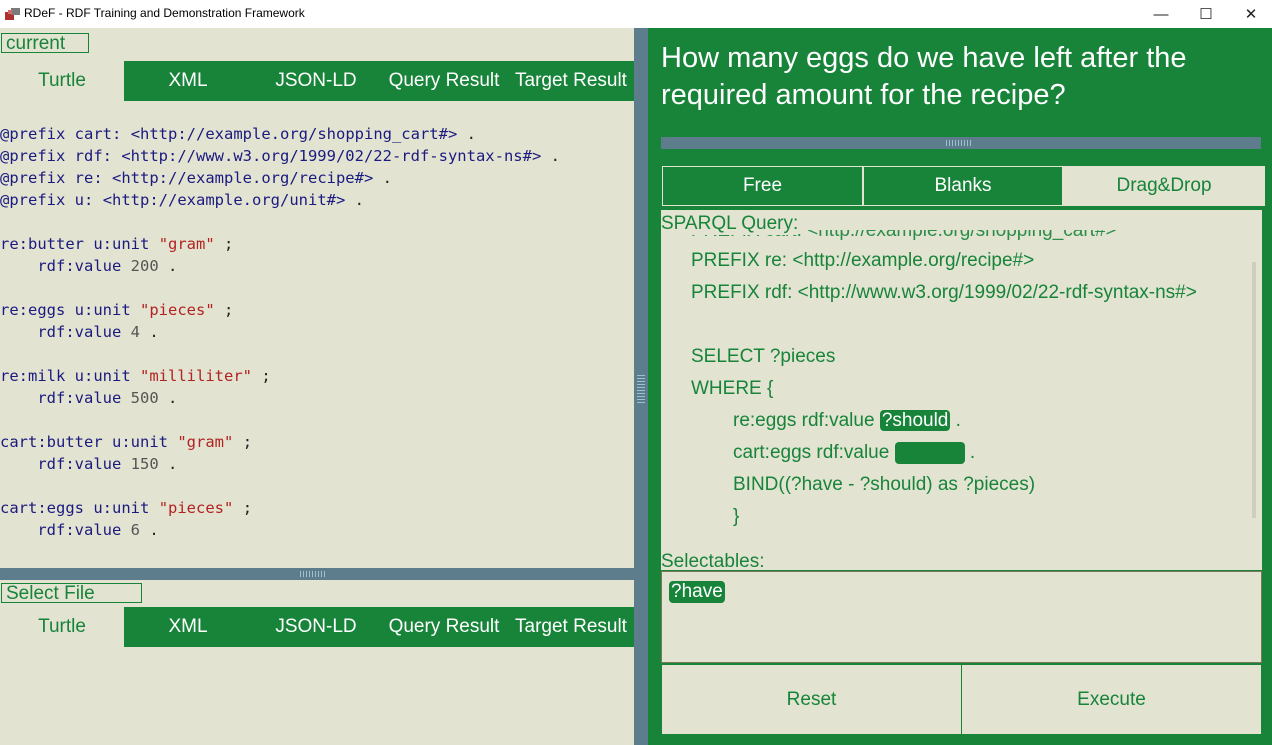  Describe the element at coordinates (1164, 186) in the screenshot. I see `tab-drag-drop: Drag&Drop` at that location.